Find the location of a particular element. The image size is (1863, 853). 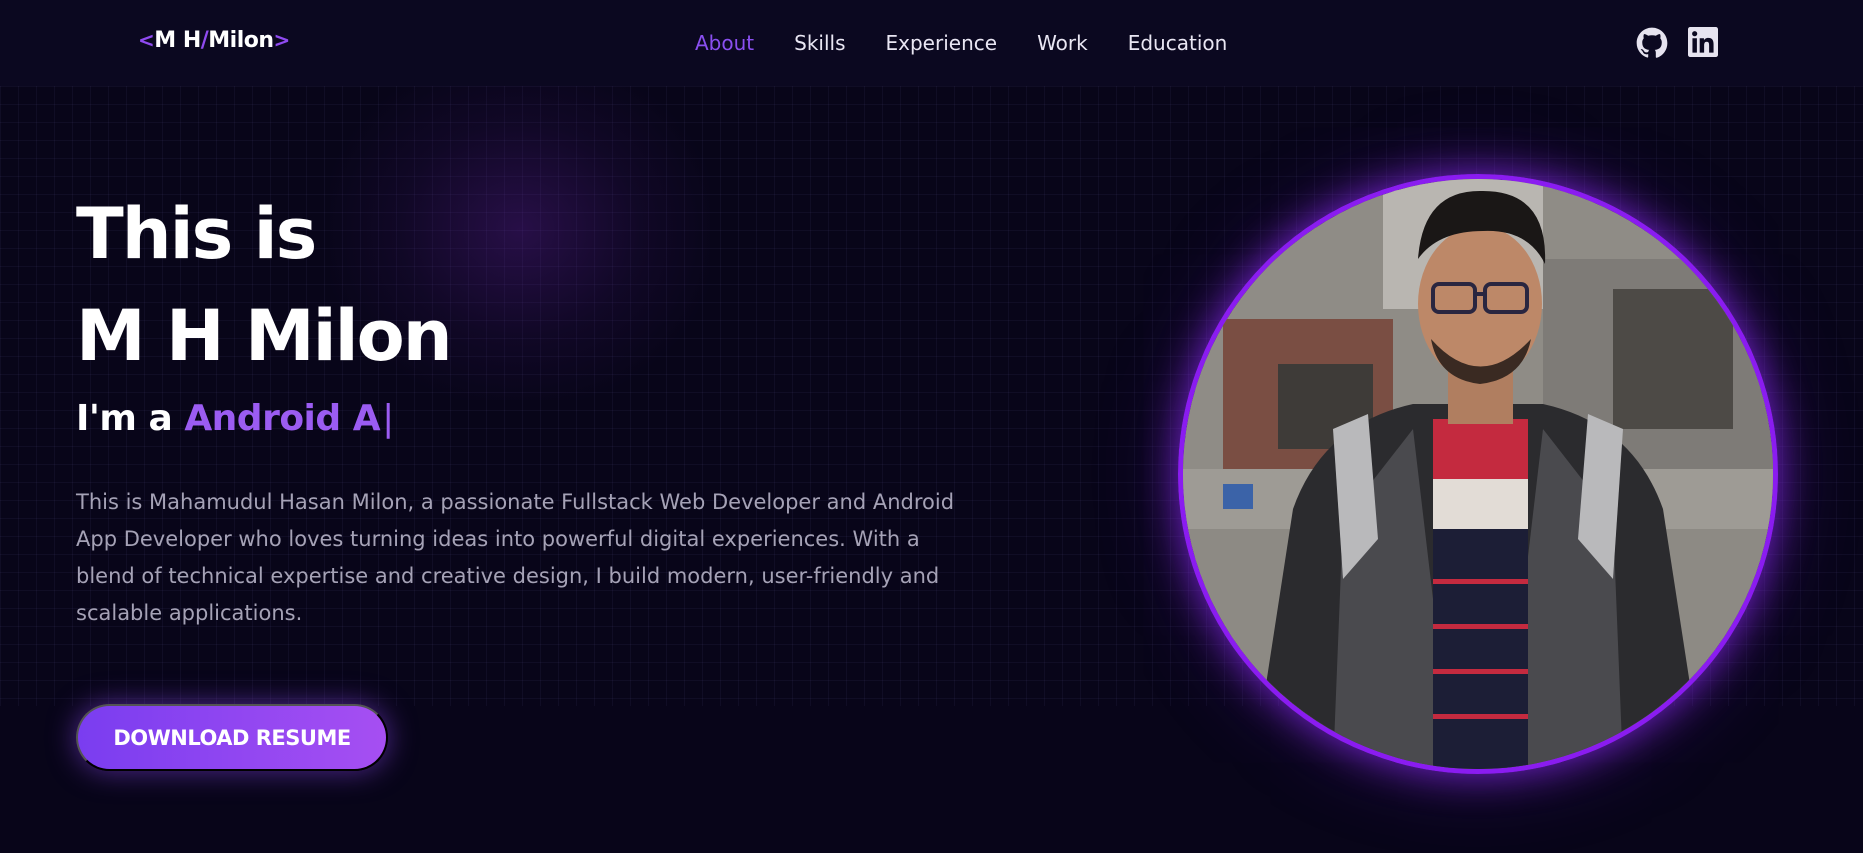

logo: <M H/Milon> is located at coordinates (214, 40).